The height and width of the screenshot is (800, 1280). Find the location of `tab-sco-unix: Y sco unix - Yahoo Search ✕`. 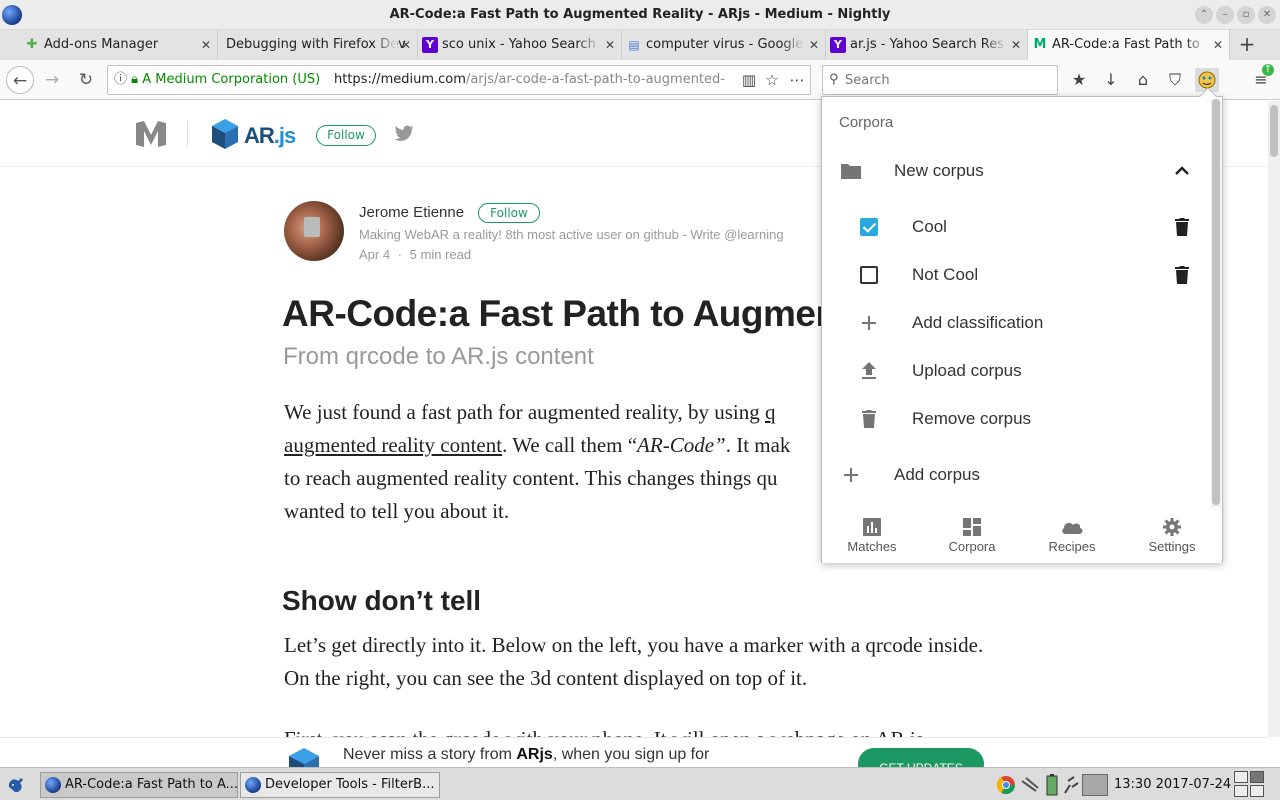

tab-sco-unix: Y sco unix - Yahoo Search ✕ is located at coordinates (520, 45).